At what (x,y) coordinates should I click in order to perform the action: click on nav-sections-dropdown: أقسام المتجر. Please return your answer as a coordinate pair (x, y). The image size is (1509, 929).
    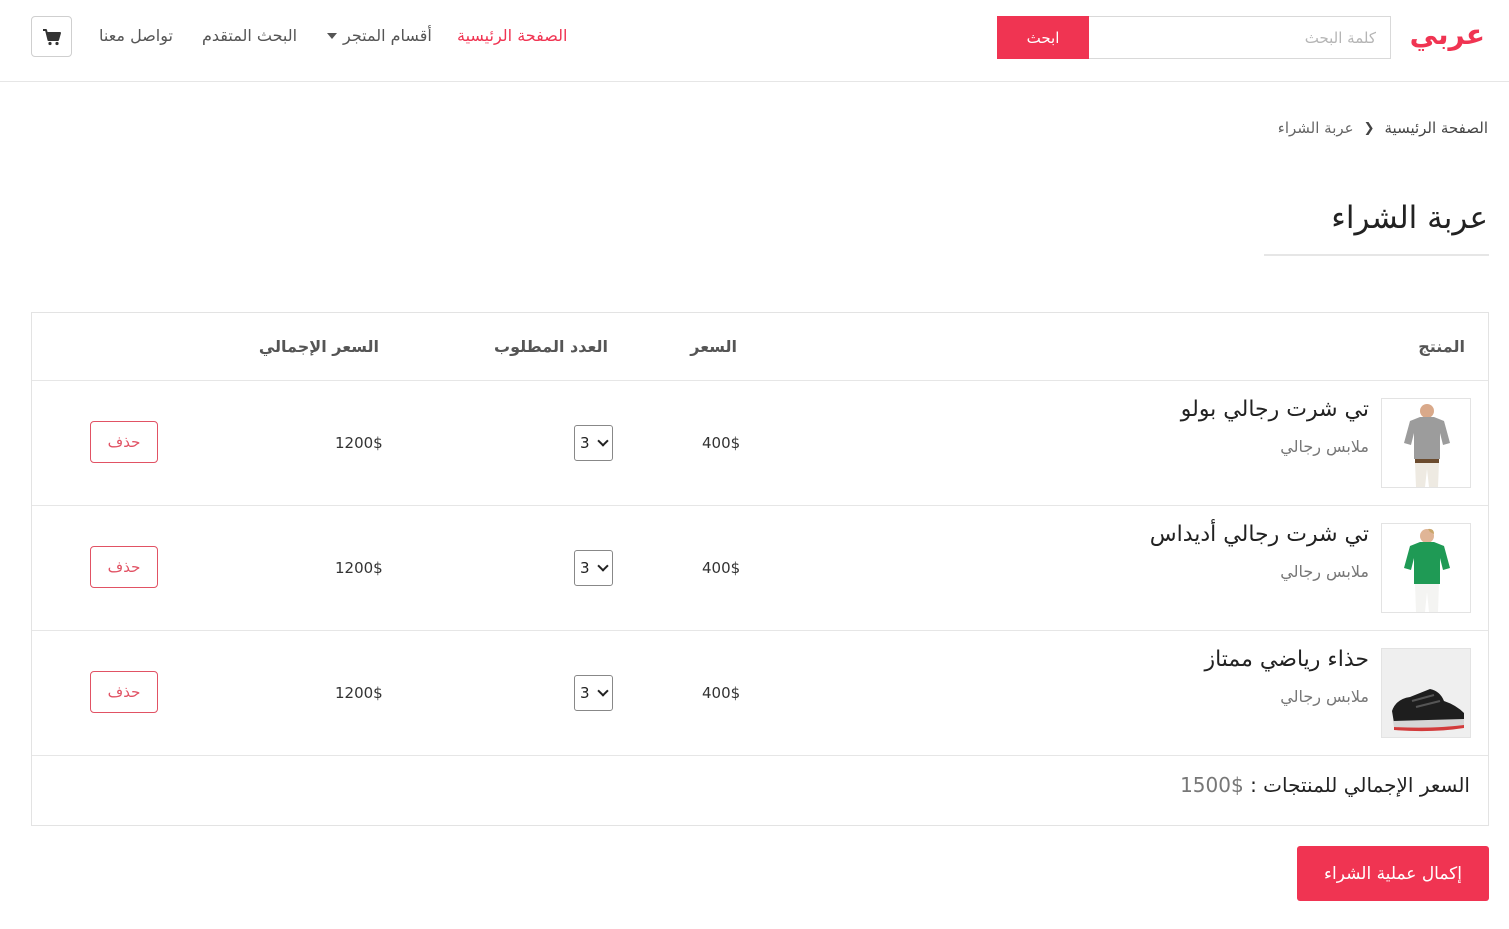
    Looking at the image, I should click on (377, 35).